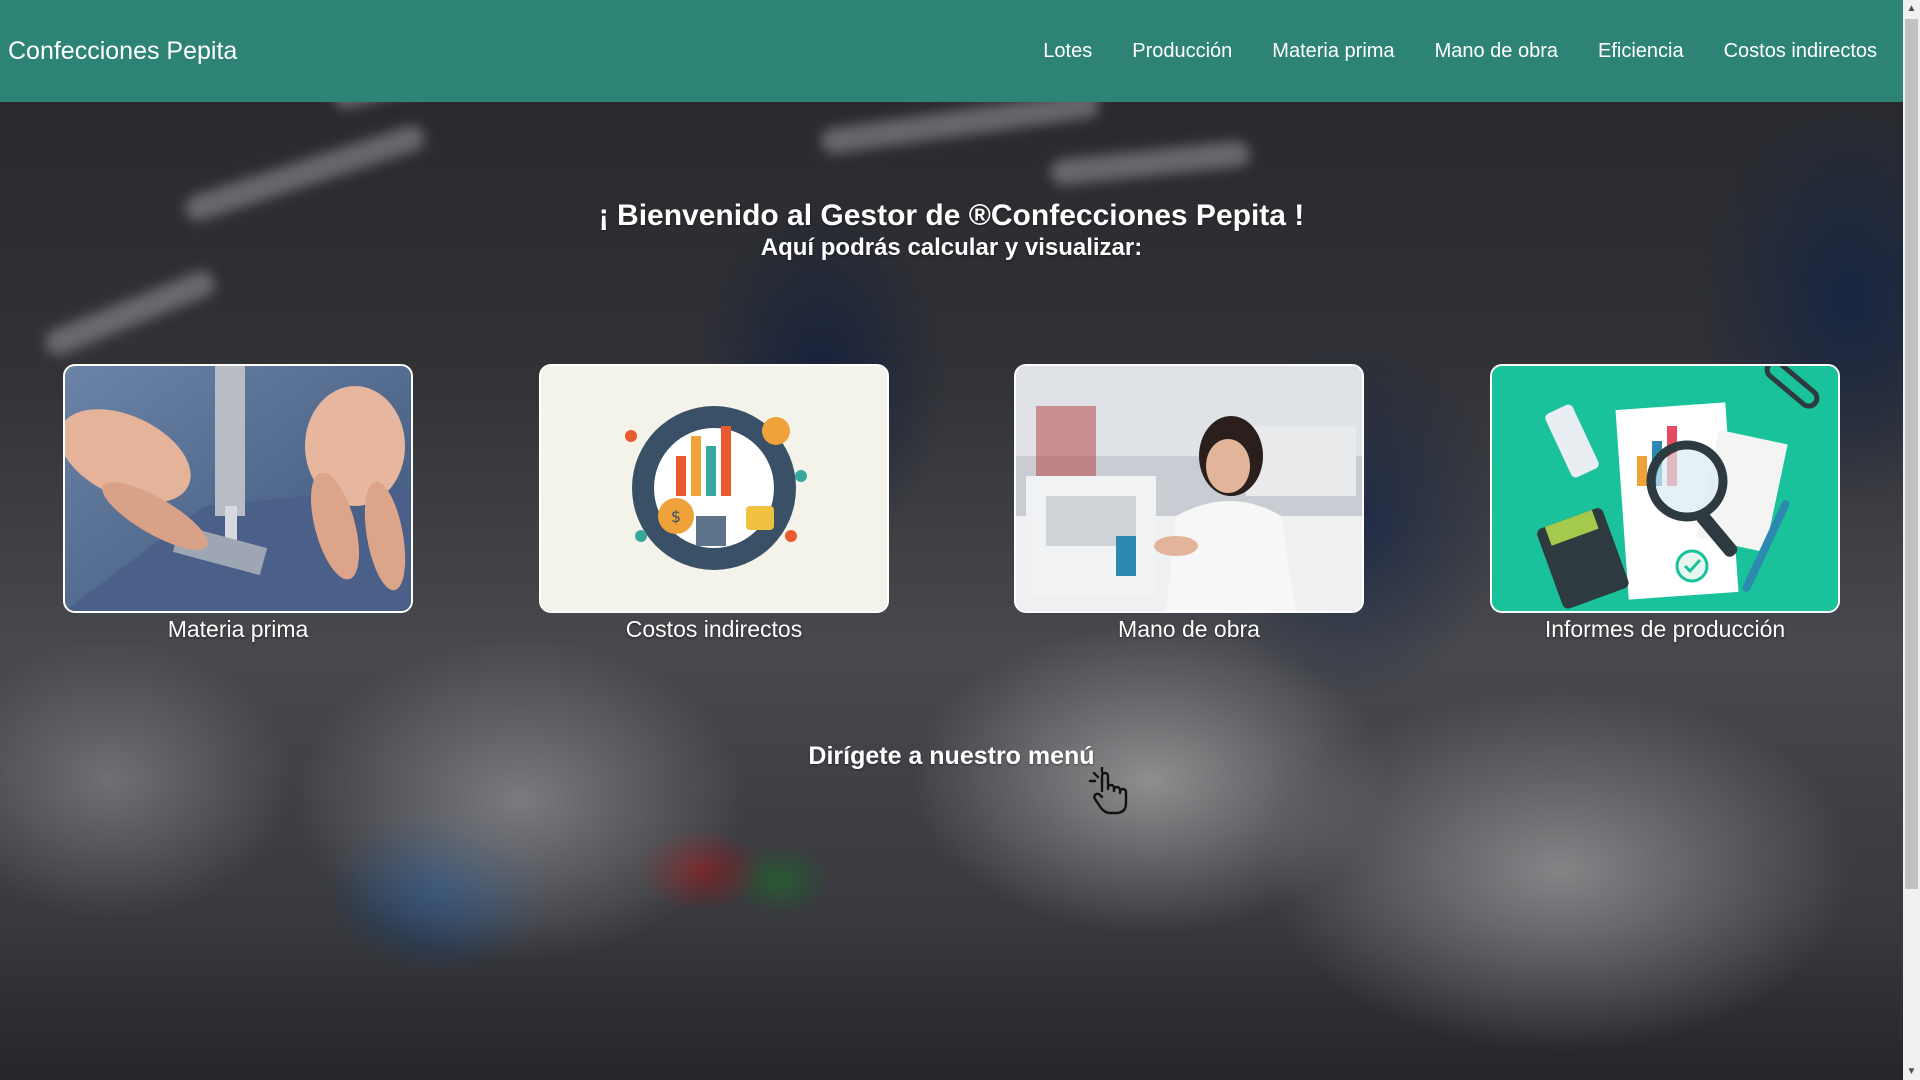  I want to click on informes-de-produccion-label: Informes de producción, so click(1665, 629).